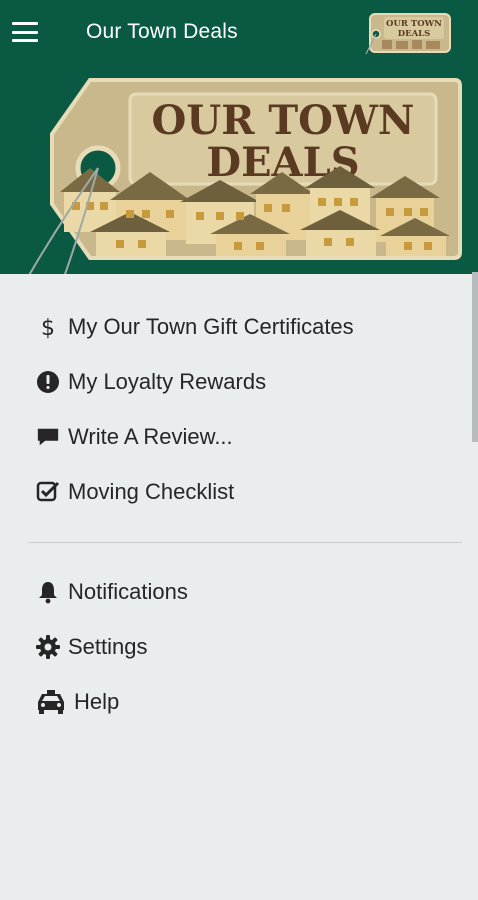 The height and width of the screenshot is (900, 478). I want to click on menu-item-moving-checklist: Moving Checklist, so click(239, 491).